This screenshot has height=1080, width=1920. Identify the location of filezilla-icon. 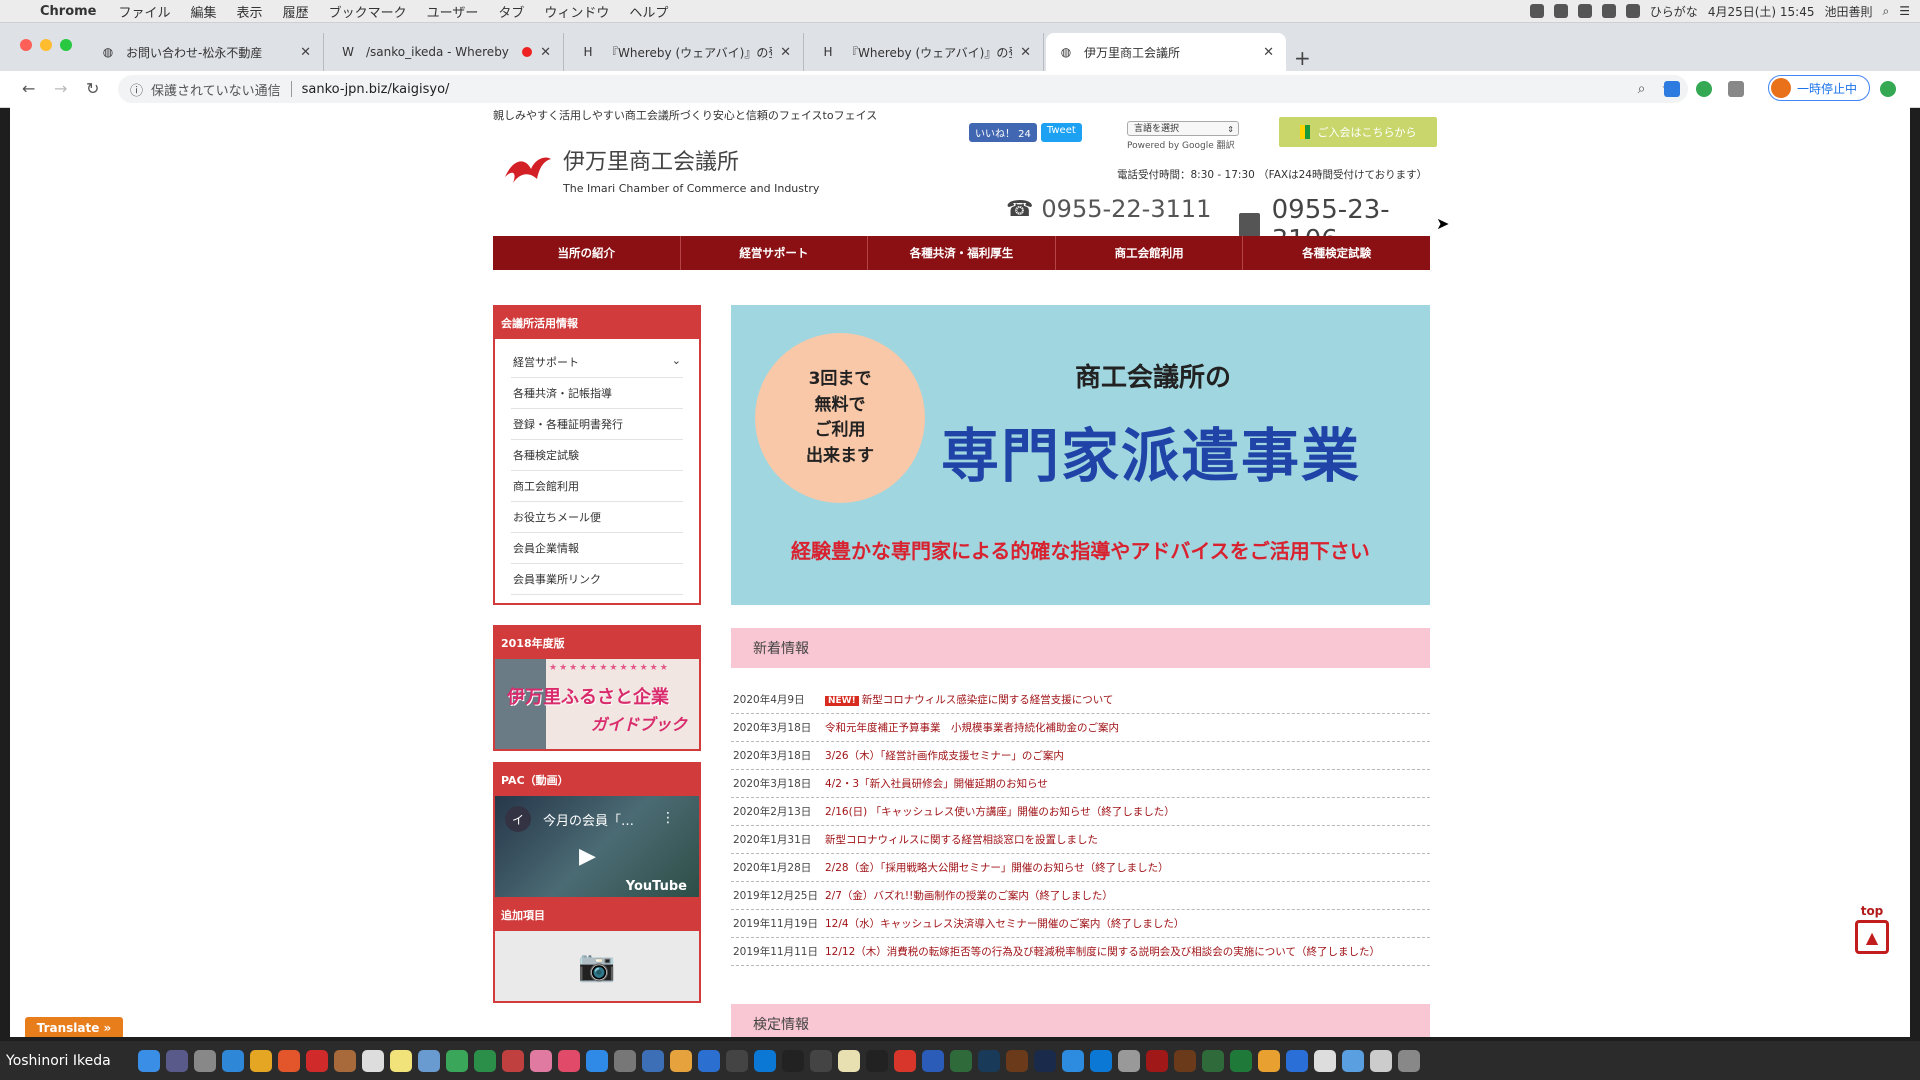
(905, 1060).